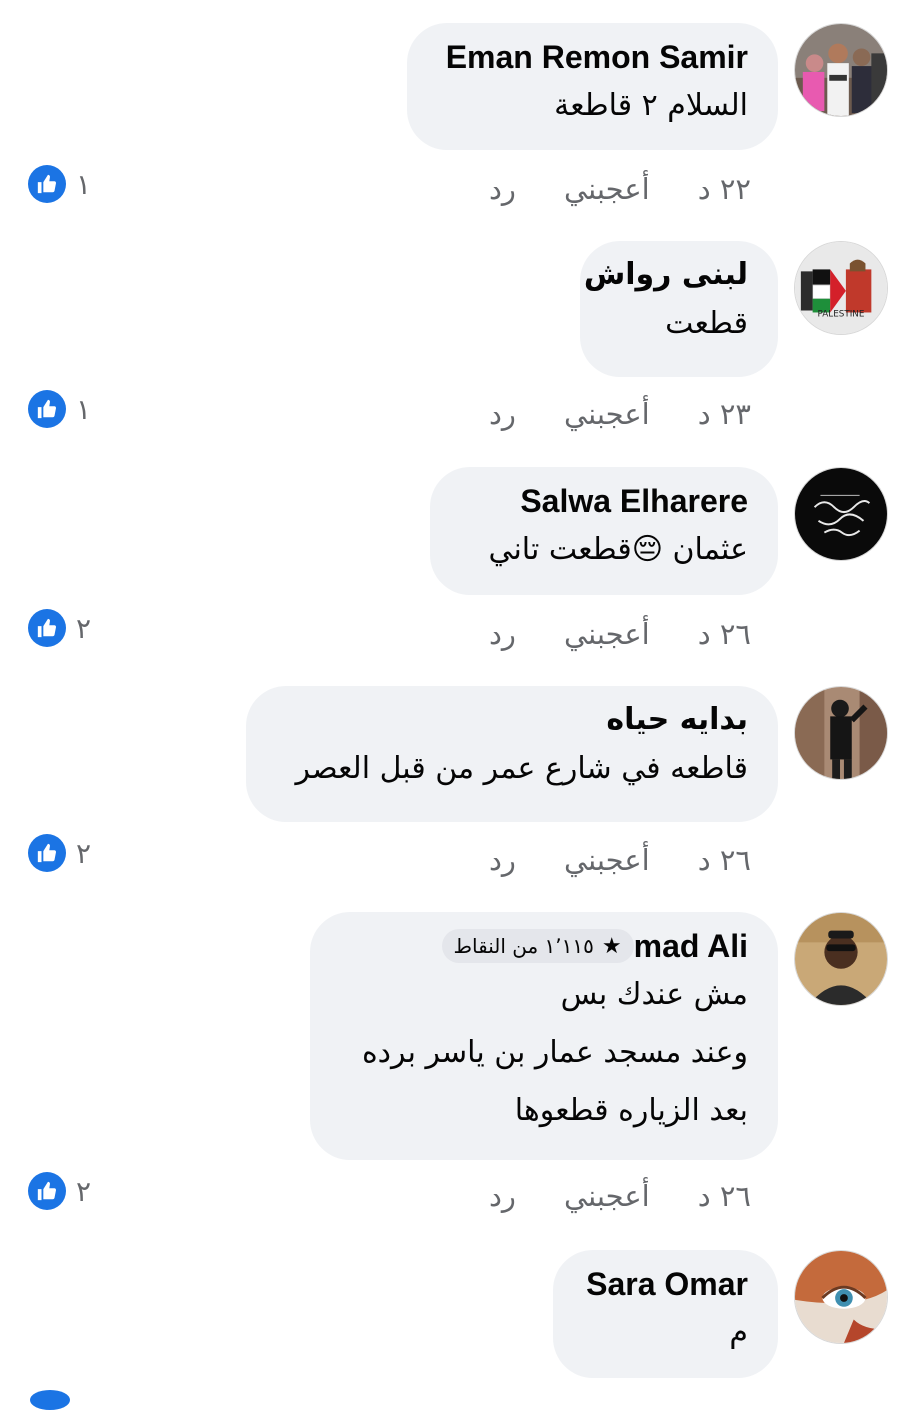  I want to click on painted-eye-face-icon, so click(841, 1297).